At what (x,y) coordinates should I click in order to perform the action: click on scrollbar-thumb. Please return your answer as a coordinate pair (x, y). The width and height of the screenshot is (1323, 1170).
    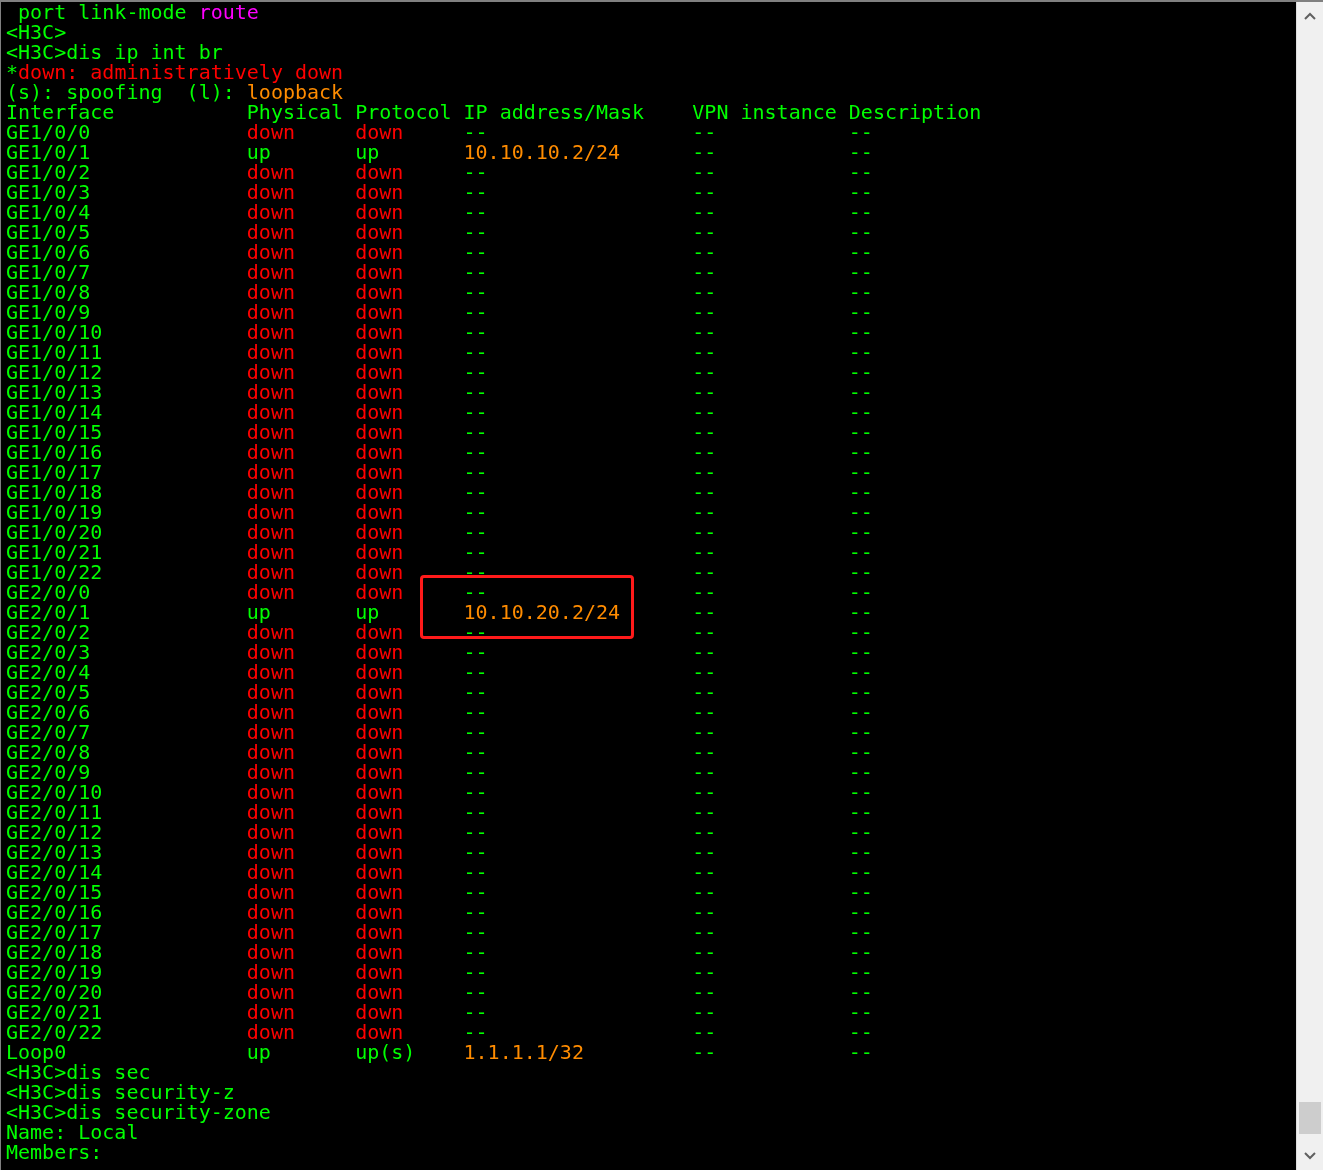
    Looking at the image, I should click on (1310, 1118).